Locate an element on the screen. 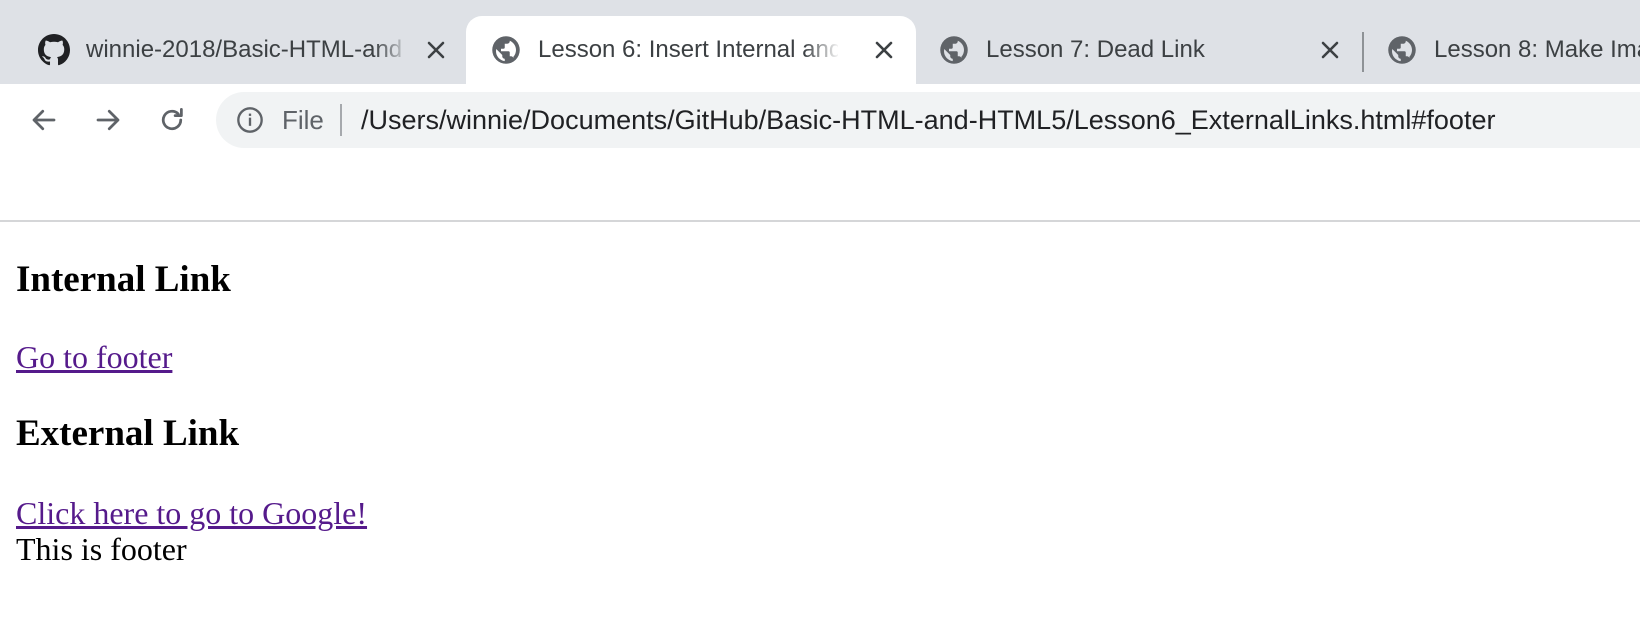 This screenshot has width=1640, height=626. tab-github-repo: winnie-2018/Basic-HTML-and is located at coordinates (229, 50).